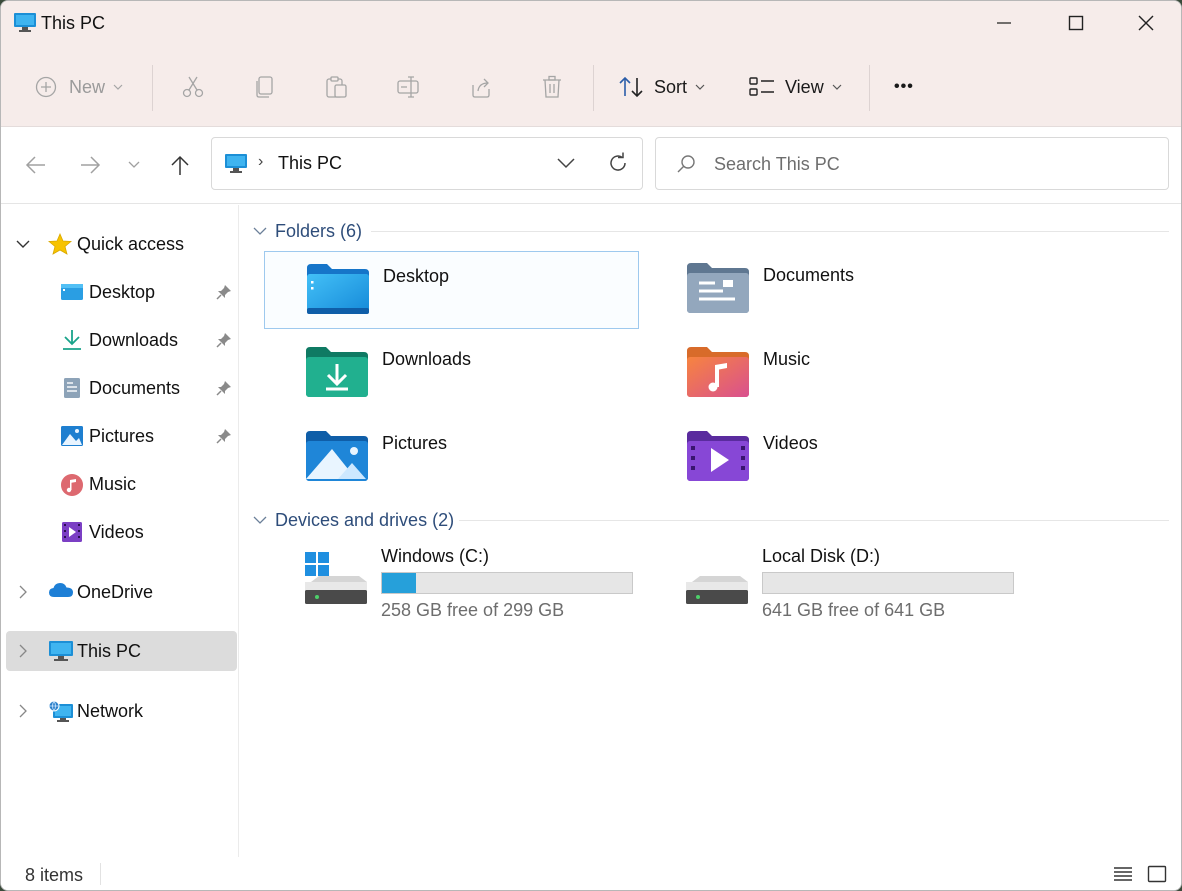 The image size is (1182, 891). I want to click on chevron-down-icon, so click(134, 164).